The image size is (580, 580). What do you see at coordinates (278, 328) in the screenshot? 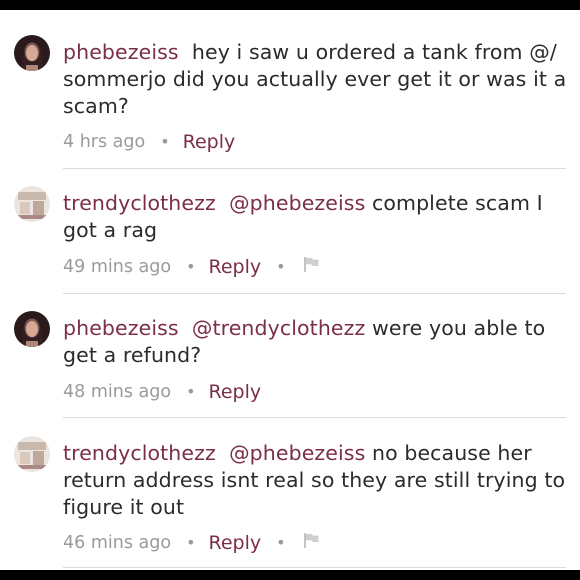
I see `comment-mention: @trendyclothezz` at bounding box center [278, 328].